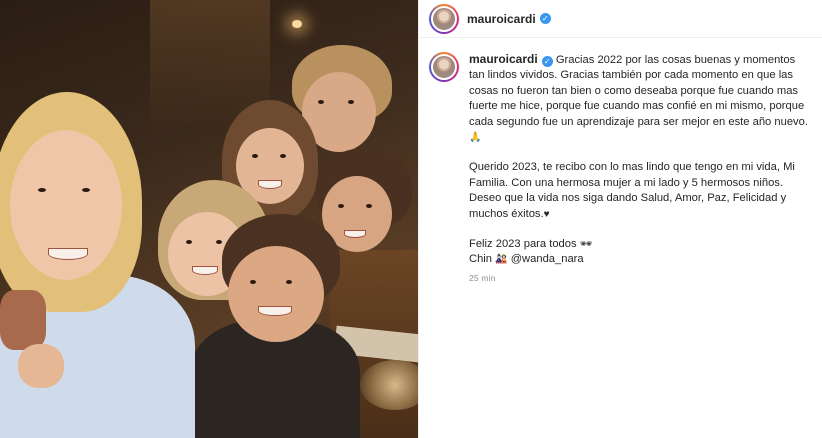 Image resolution: width=822 pixels, height=438 pixels. Describe the element at coordinates (482, 277) in the screenshot. I see `post-timestamp: 25 min` at that location.